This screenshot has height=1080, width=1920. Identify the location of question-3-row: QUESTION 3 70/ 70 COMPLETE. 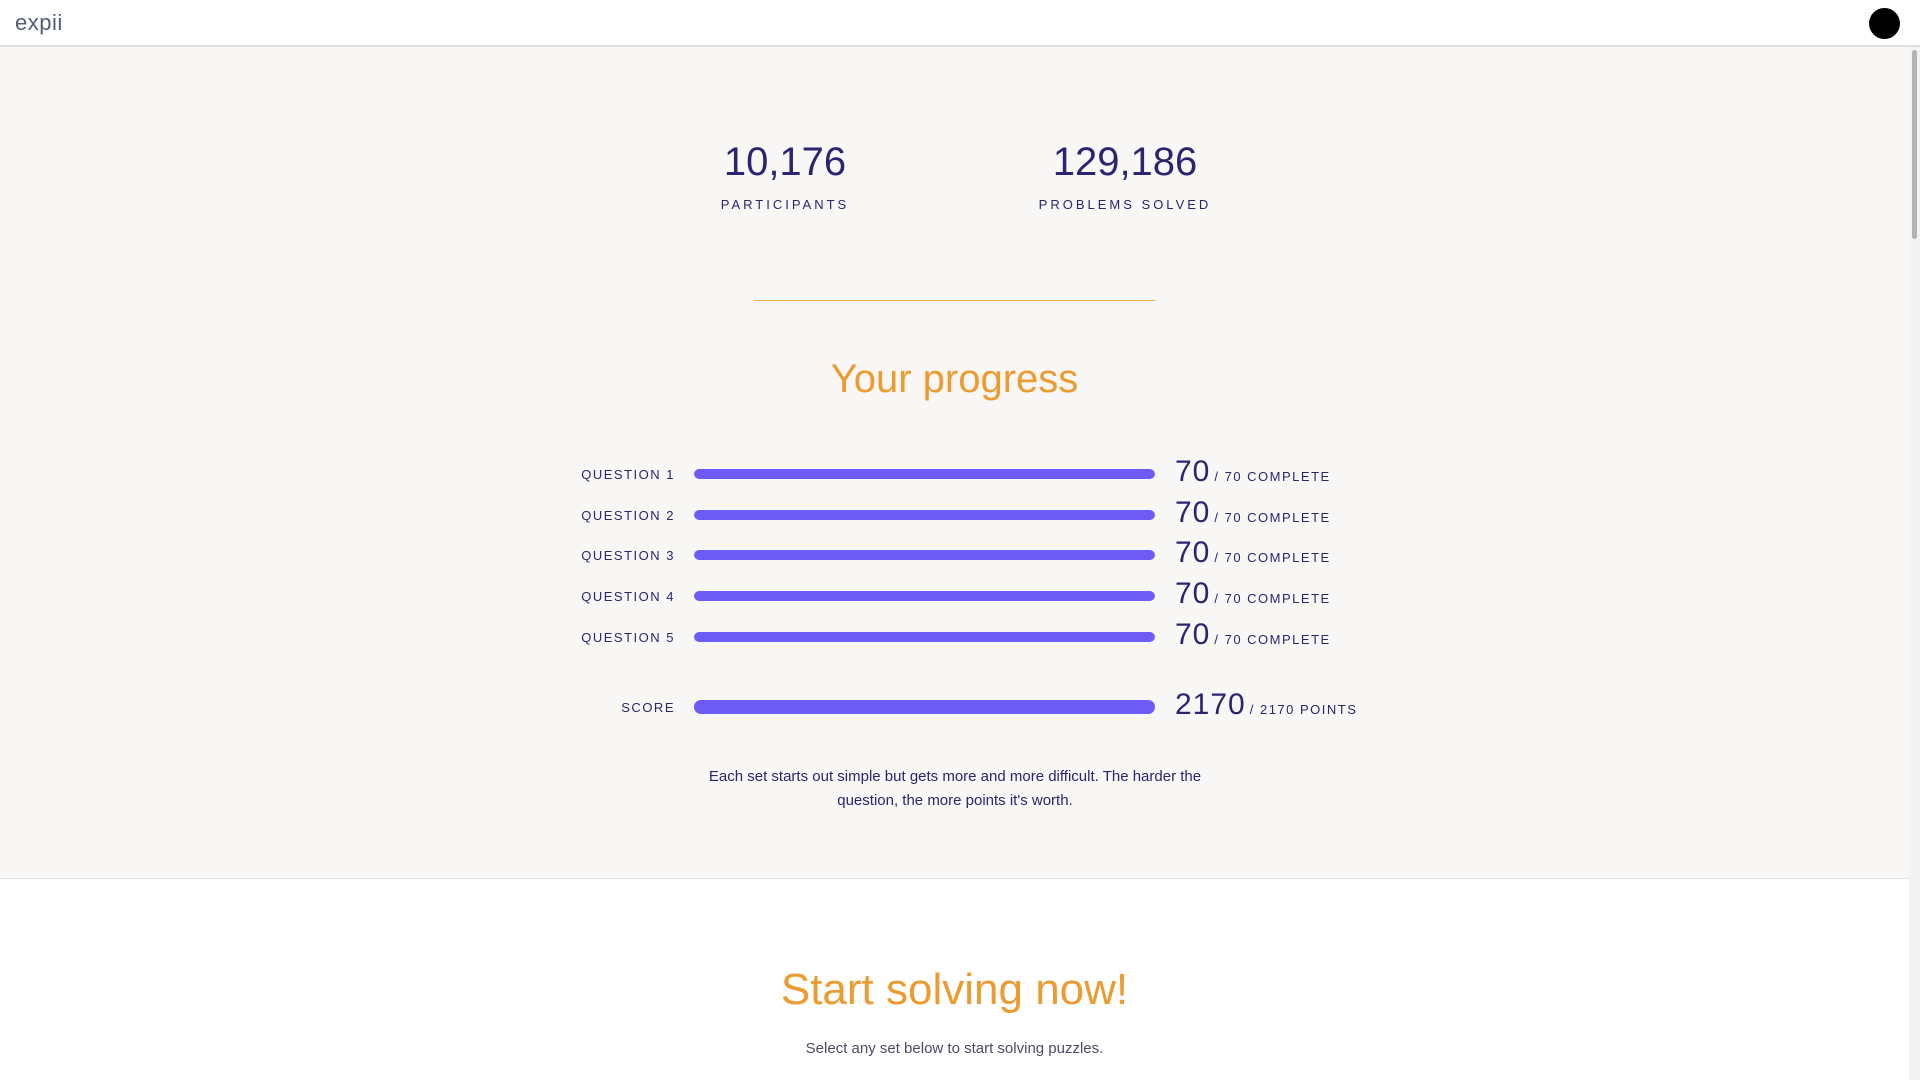
(954, 553).